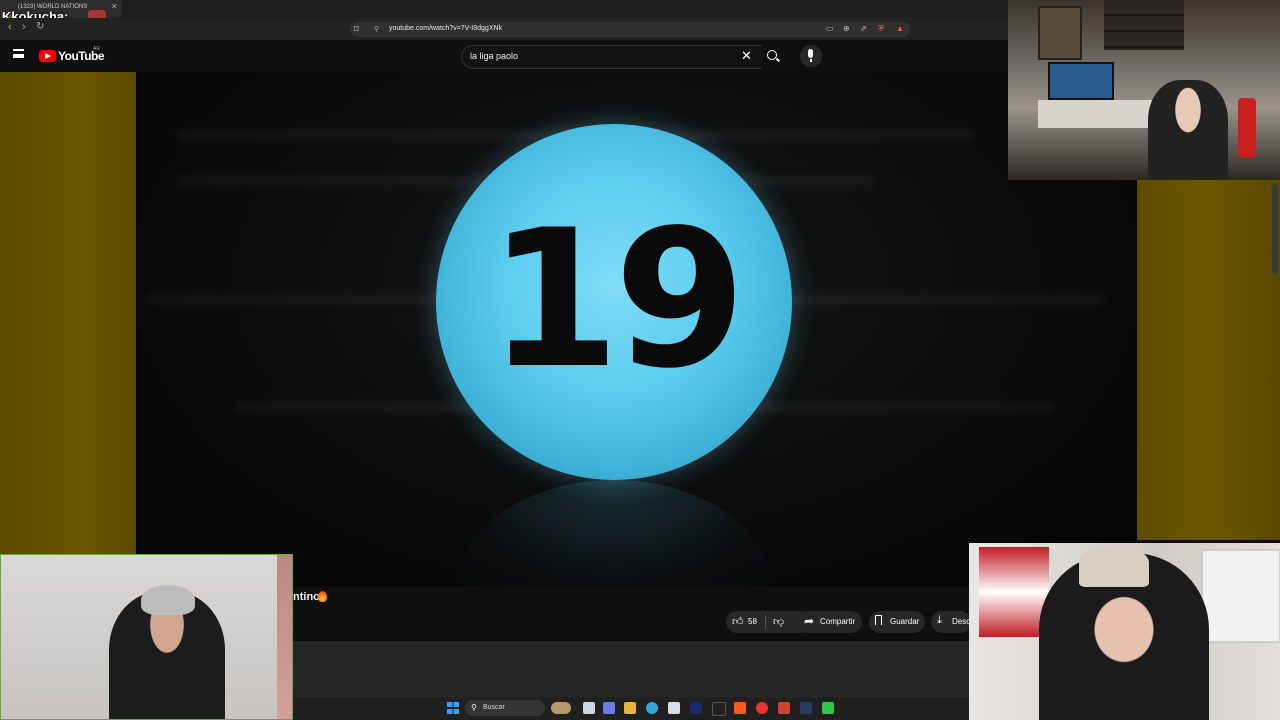 The height and width of the screenshot is (720, 1280). What do you see at coordinates (114, 6) in the screenshot?
I see `tab-close-icon: ✕` at bounding box center [114, 6].